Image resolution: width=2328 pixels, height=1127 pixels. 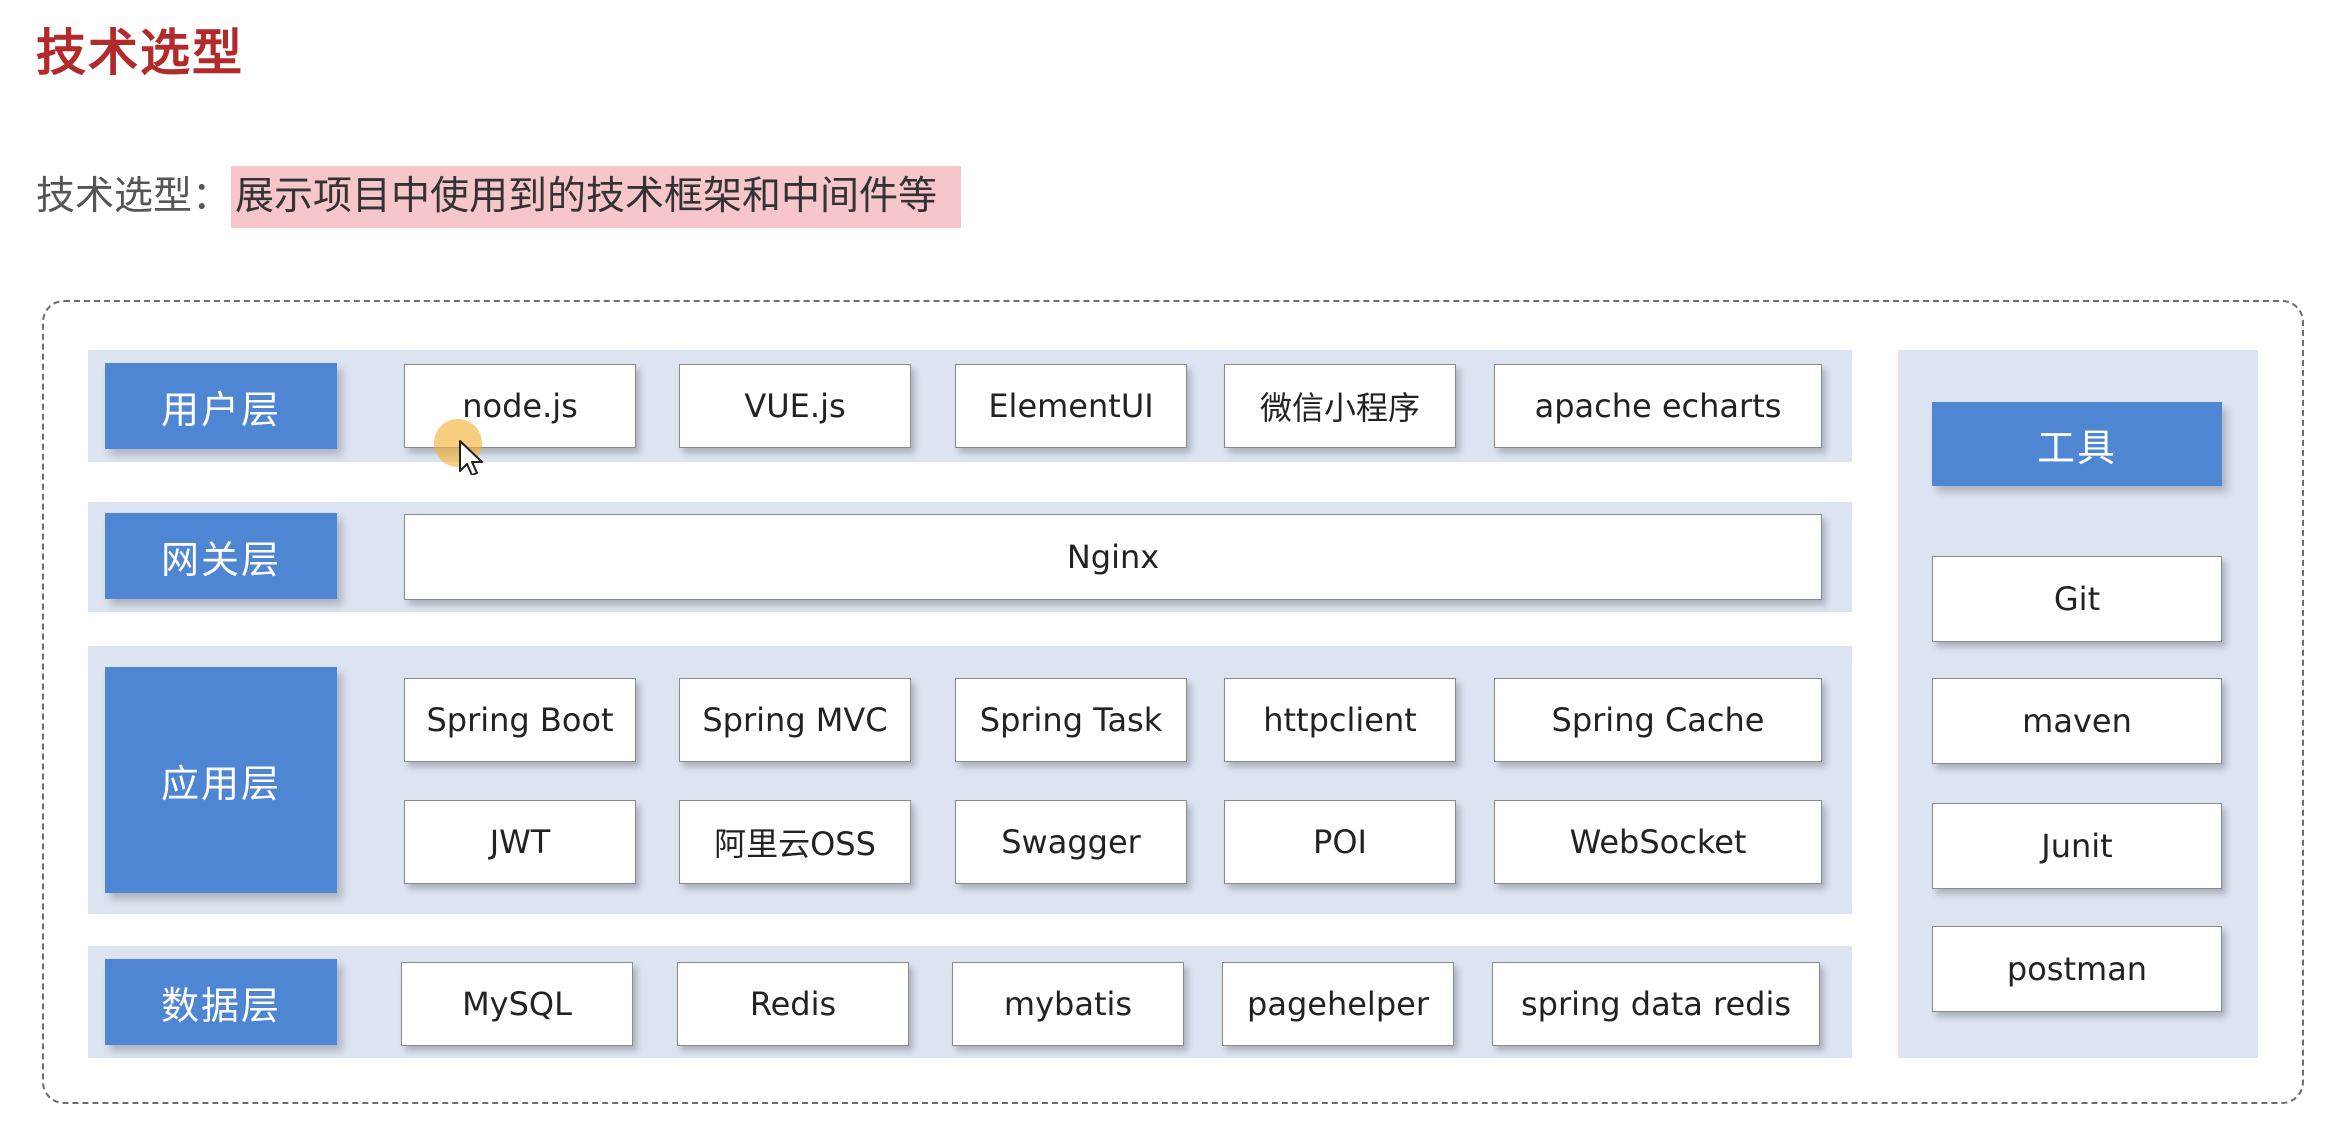 I want to click on tech-box-spring-task: Spring Task, so click(x=1071, y=720).